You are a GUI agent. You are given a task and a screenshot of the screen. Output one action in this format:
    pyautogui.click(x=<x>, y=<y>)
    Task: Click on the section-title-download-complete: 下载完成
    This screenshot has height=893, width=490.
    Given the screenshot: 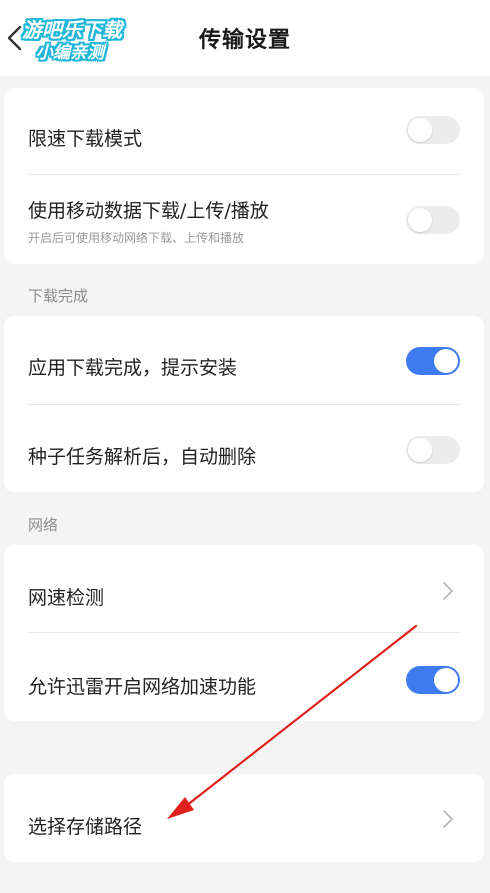 What is the action you would take?
    pyautogui.click(x=58, y=296)
    